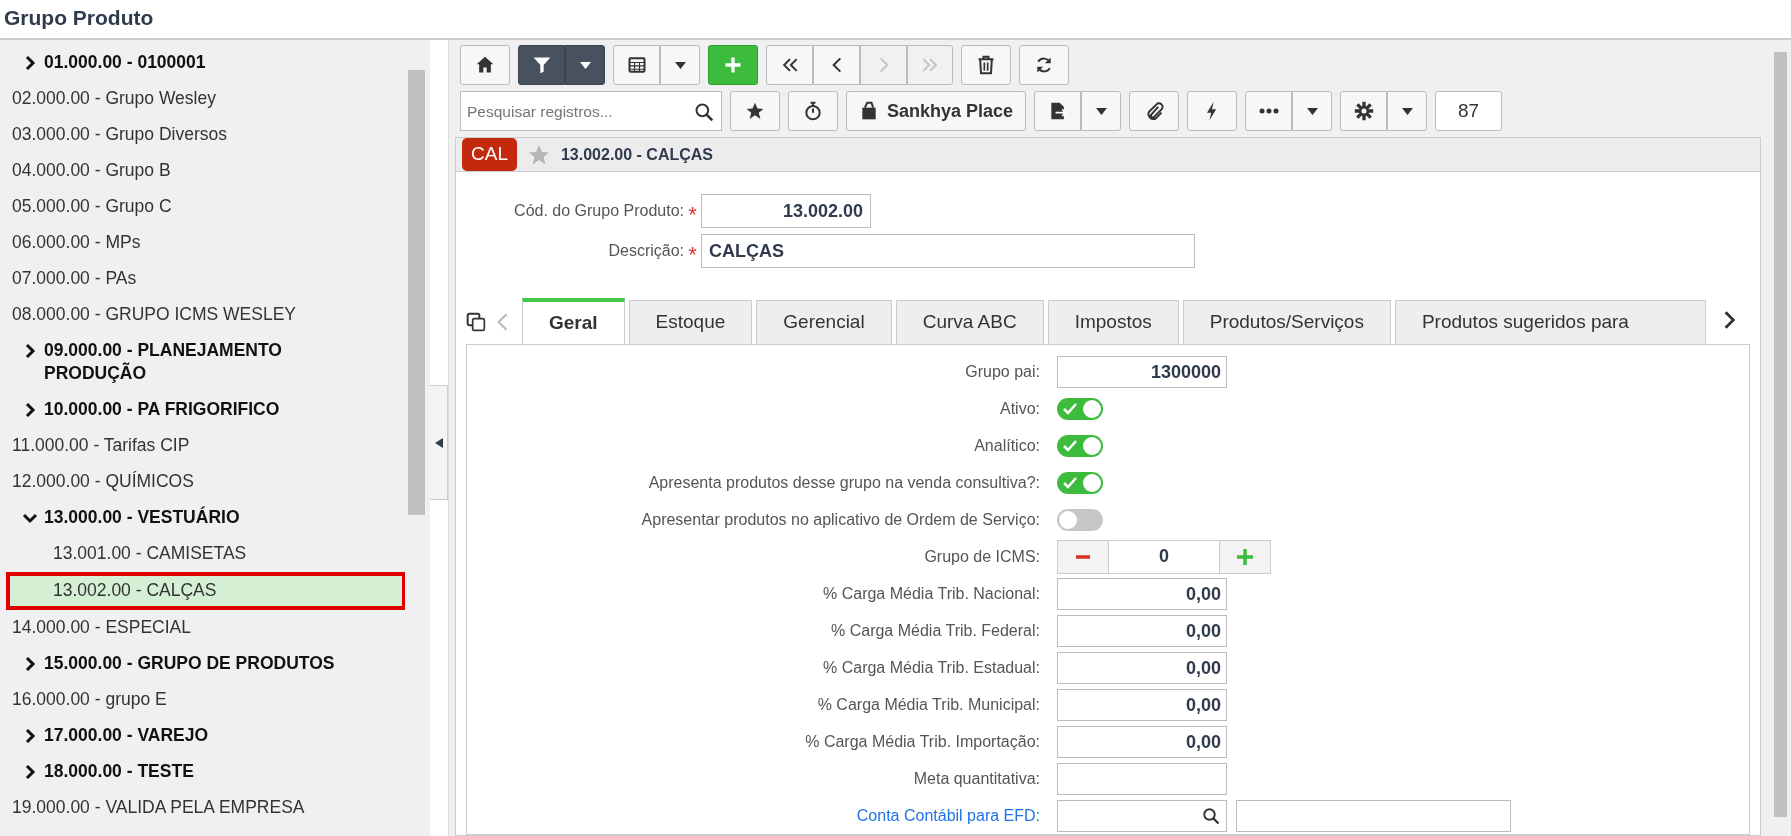 This screenshot has width=1791, height=836. I want to click on tab: Impostos, so click(1113, 322).